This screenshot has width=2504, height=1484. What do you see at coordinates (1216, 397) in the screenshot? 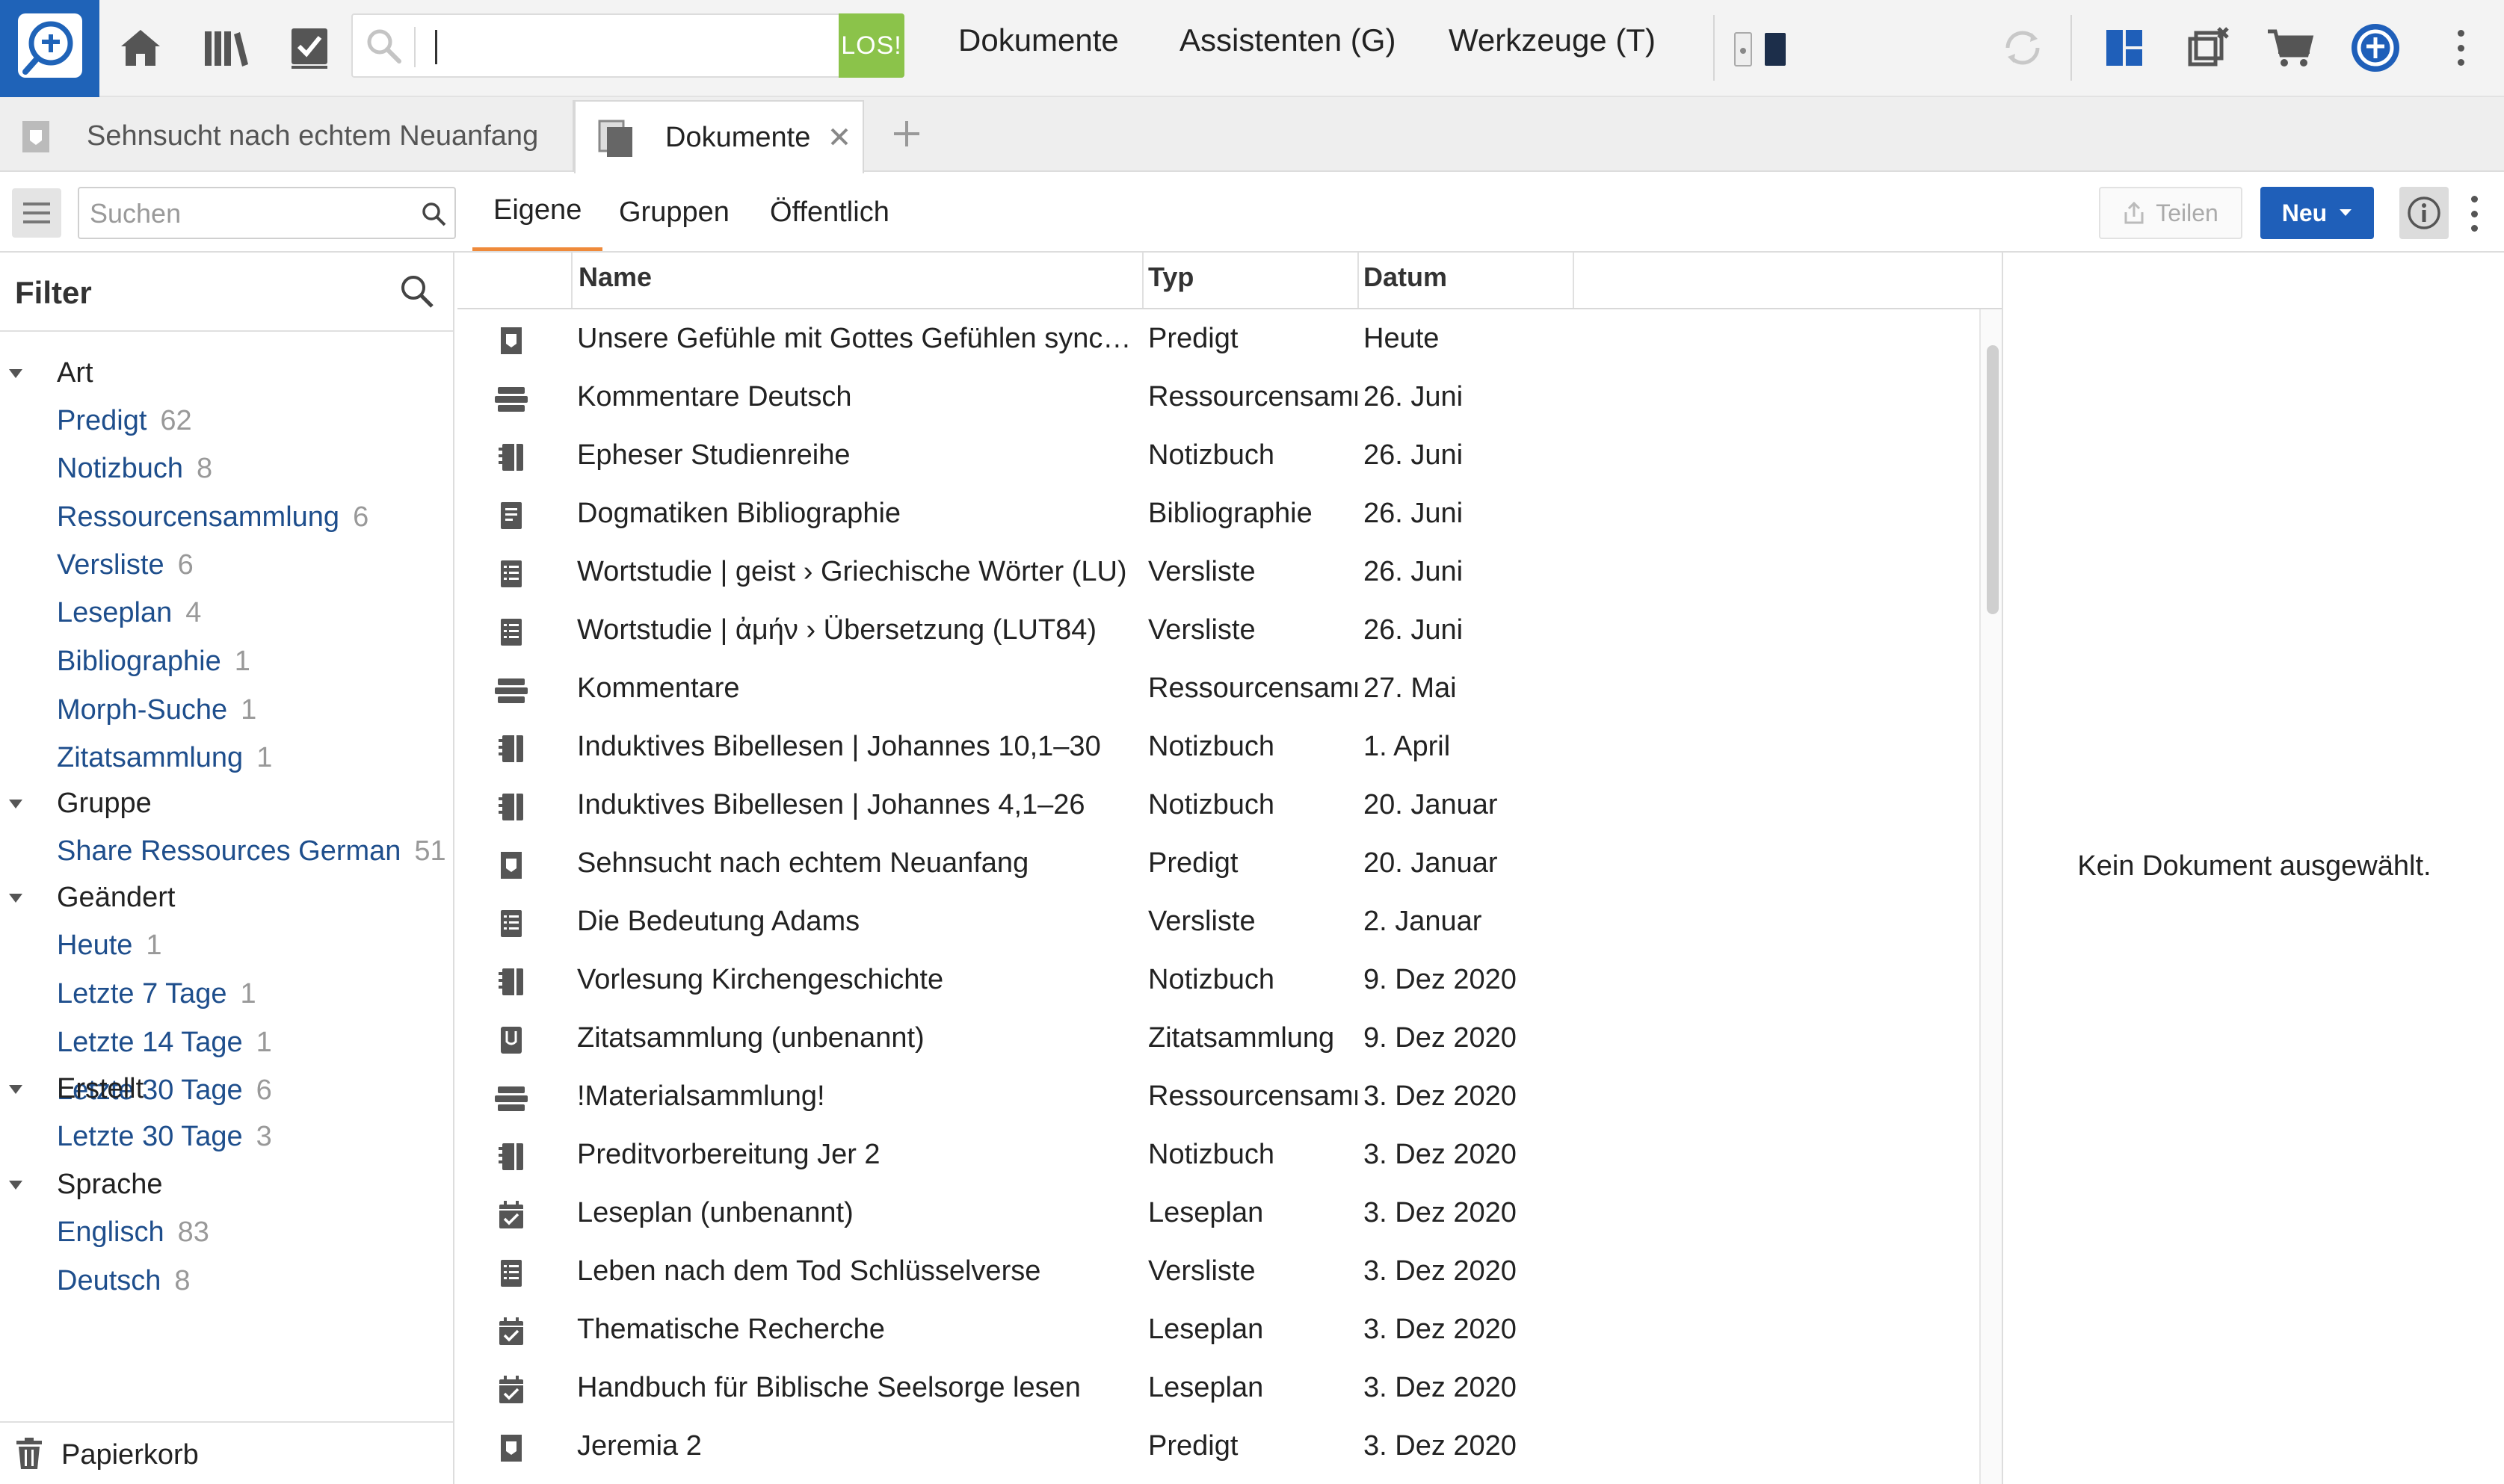
I see `table-row: Kommentare Deutsch Ressourcensamn 26. Juni` at bounding box center [1216, 397].